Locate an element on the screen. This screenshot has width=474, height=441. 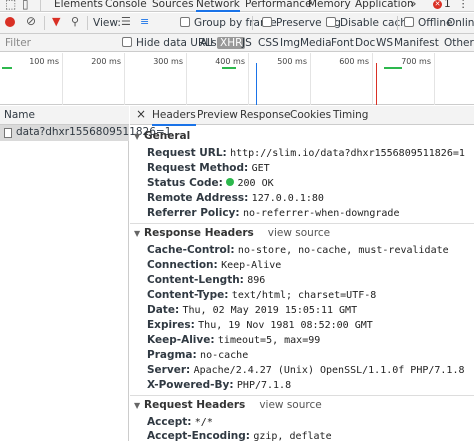
header-key: Remote Address: is located at coordinates (198, 198).